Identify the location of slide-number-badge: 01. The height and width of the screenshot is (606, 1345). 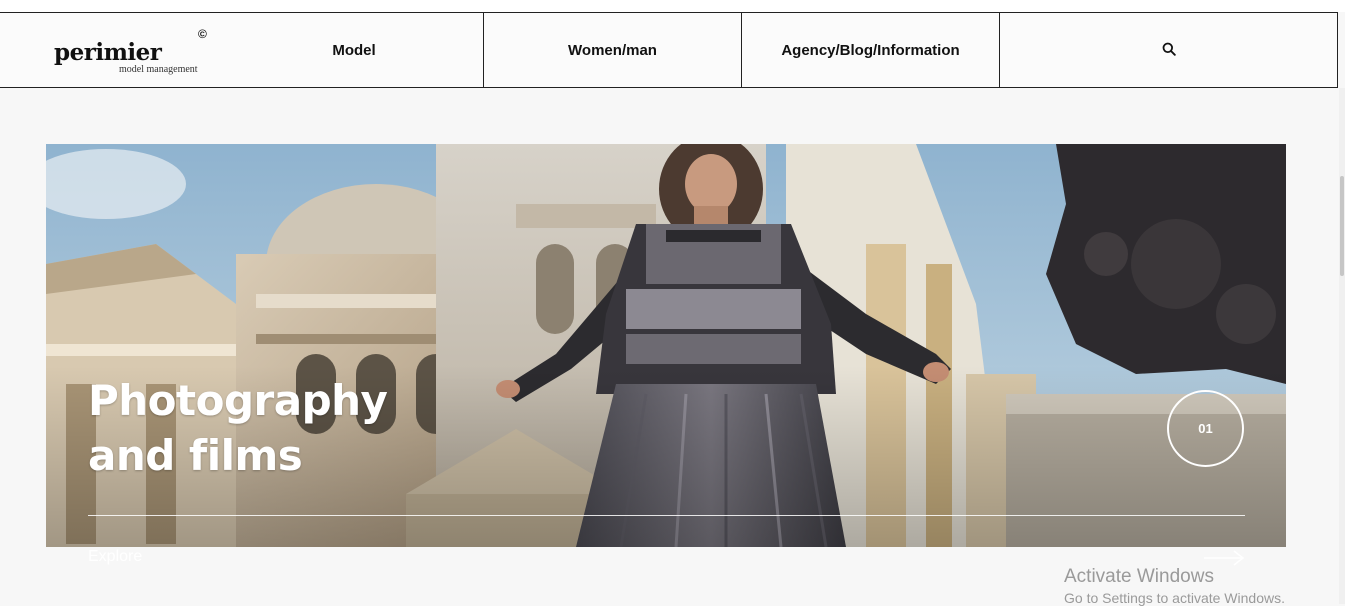
(1205, 428).